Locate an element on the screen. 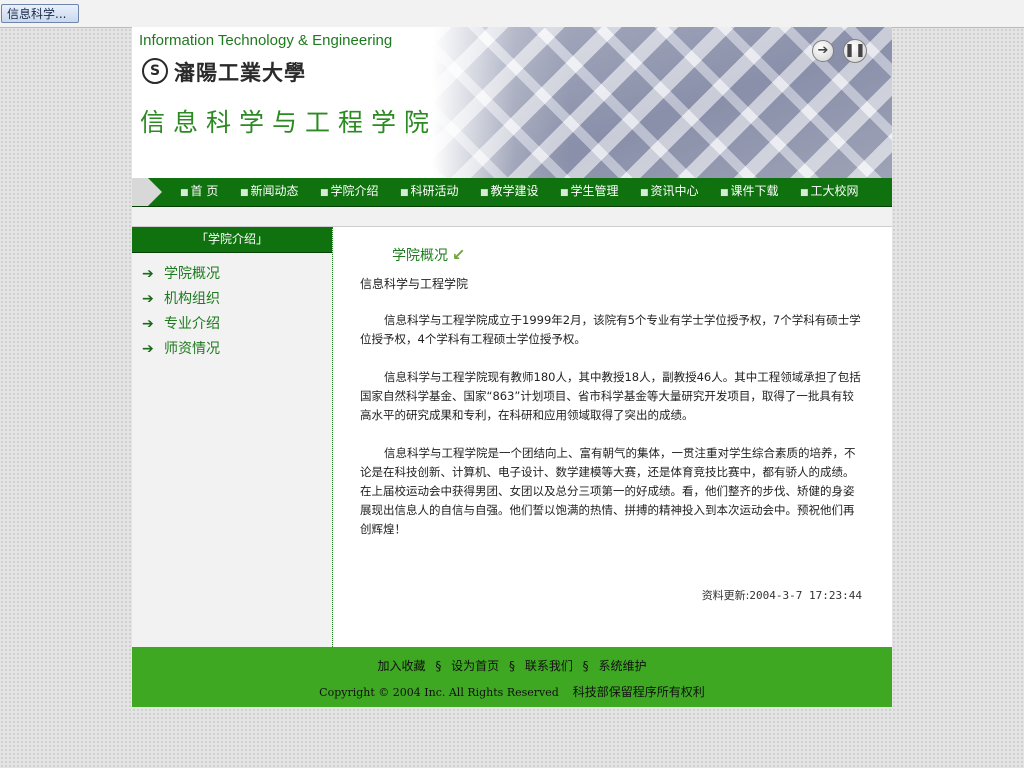 The width and height of the screenshot is (1024, 768). sidebar-item-faculty: ➔ 师资情况 is located at coordinates (181, 349).